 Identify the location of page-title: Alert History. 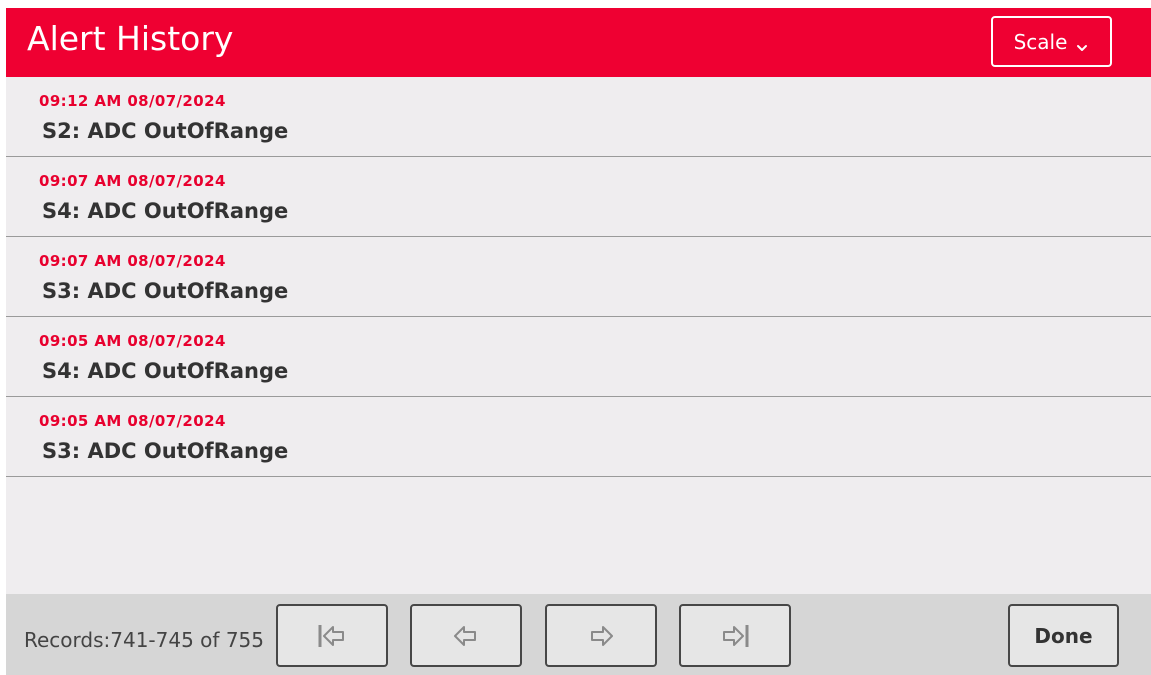
(130, 38).